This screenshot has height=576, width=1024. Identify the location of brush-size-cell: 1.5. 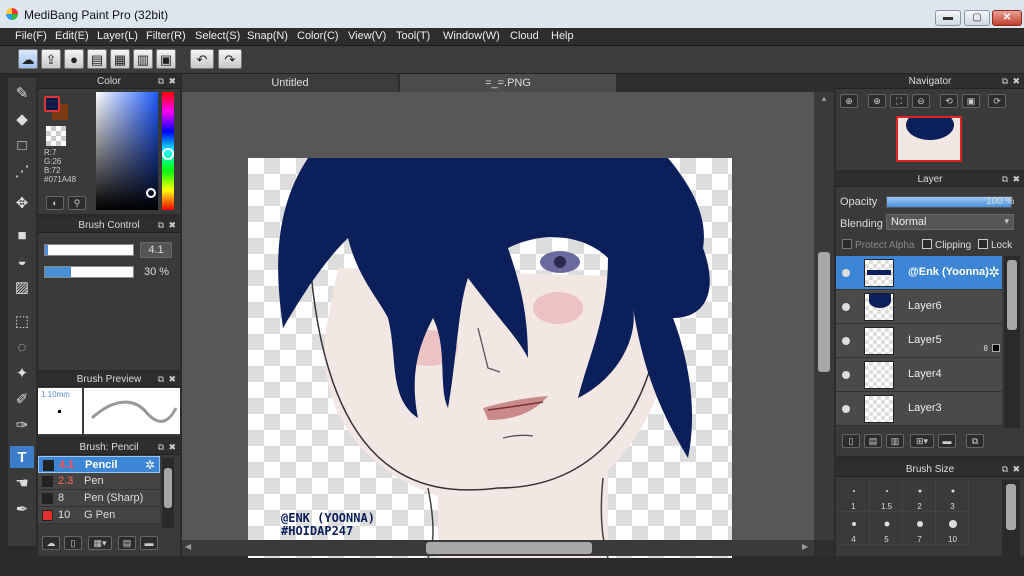
(887, 496).